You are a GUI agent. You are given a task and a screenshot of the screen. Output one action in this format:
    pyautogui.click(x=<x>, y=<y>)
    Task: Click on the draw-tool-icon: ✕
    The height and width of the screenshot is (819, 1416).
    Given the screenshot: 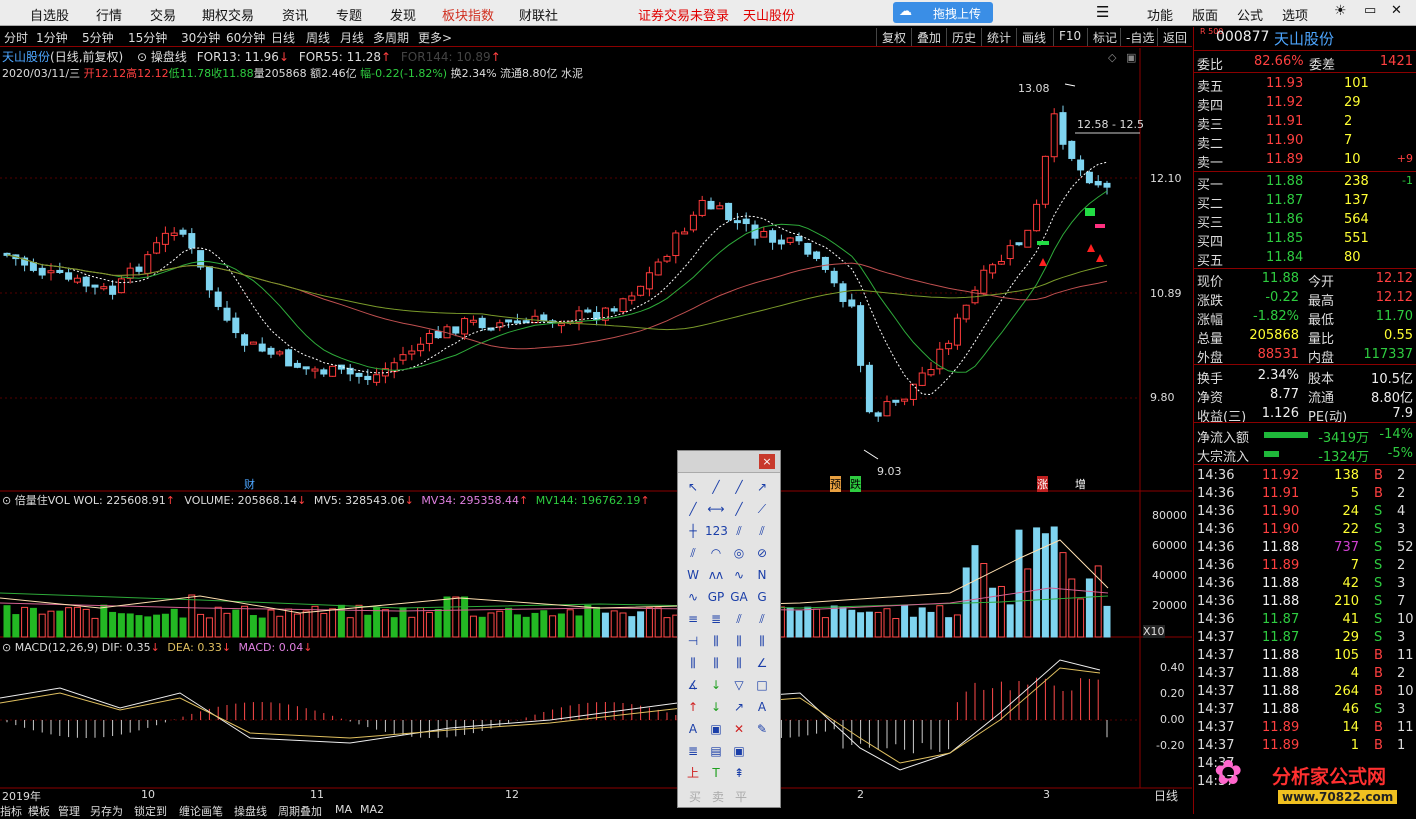 What is the action you would take?
    pyautogui.click(x=739, y=729)
    